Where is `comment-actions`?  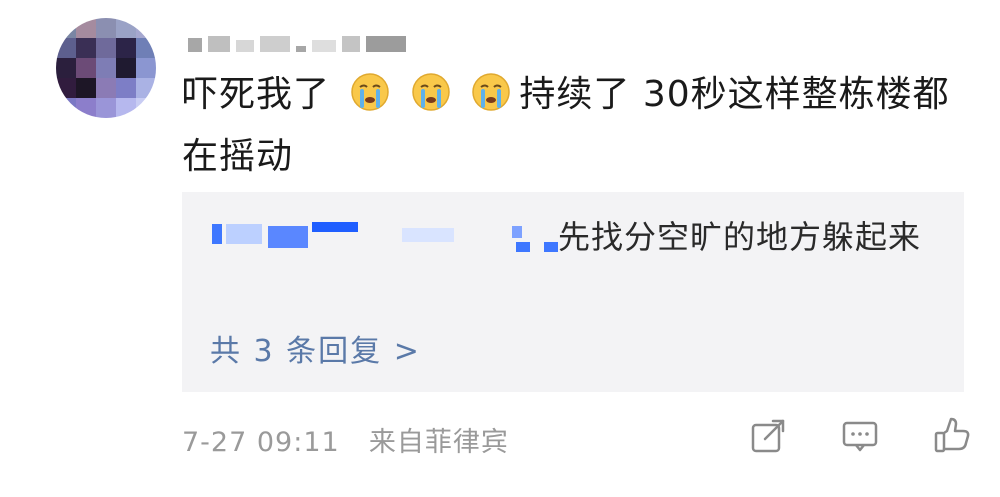
comment-actions is located at coordinates (860, 436).